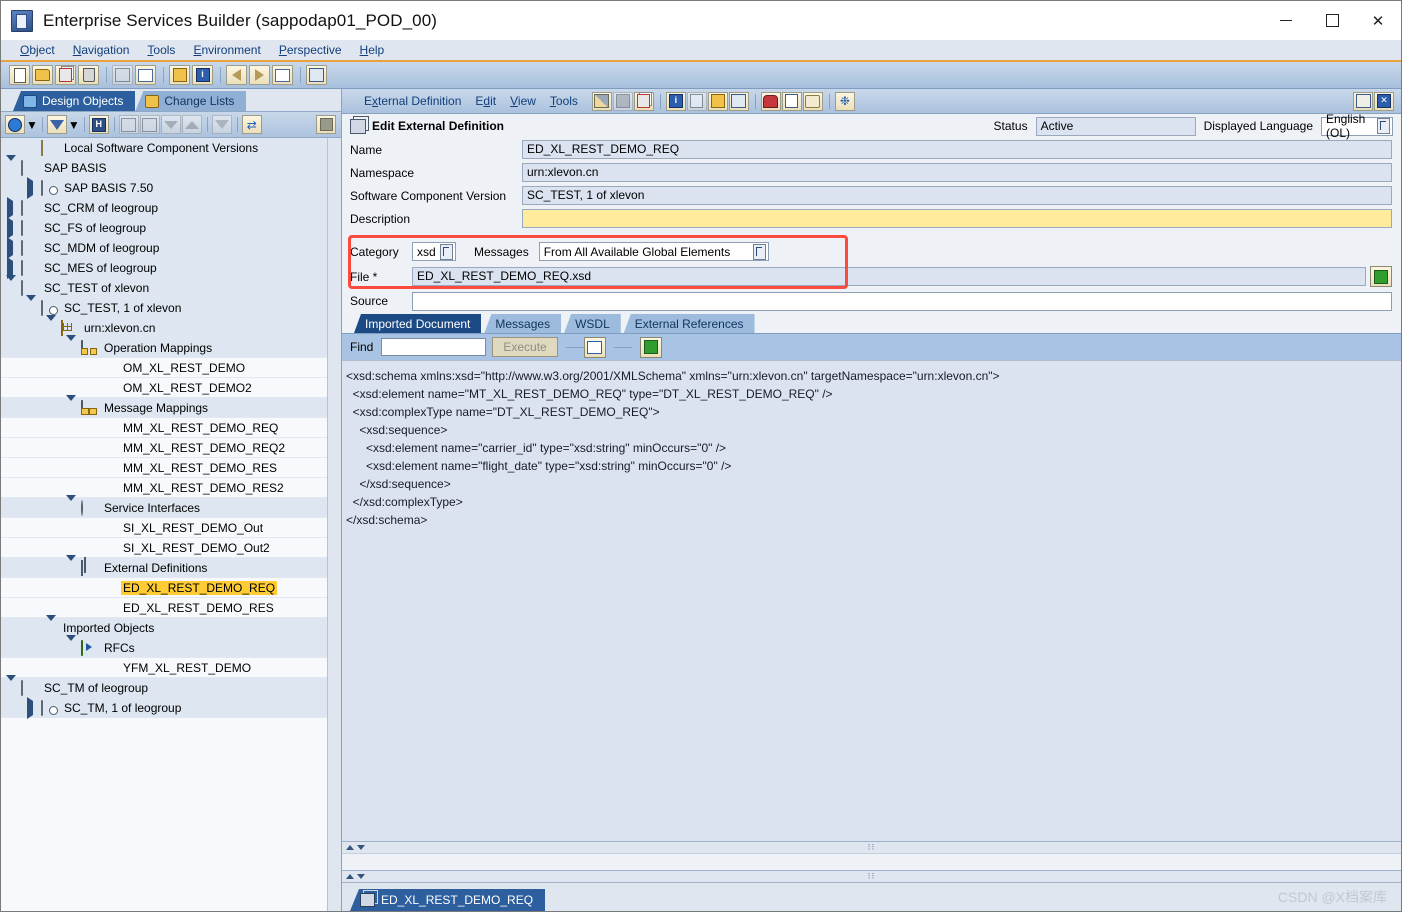 Image resolution: width=1402 pixels, height=912 pixels. Describe the element at coordinates (179, 75) in the screenshot. I see `where-used-icon` at that location.